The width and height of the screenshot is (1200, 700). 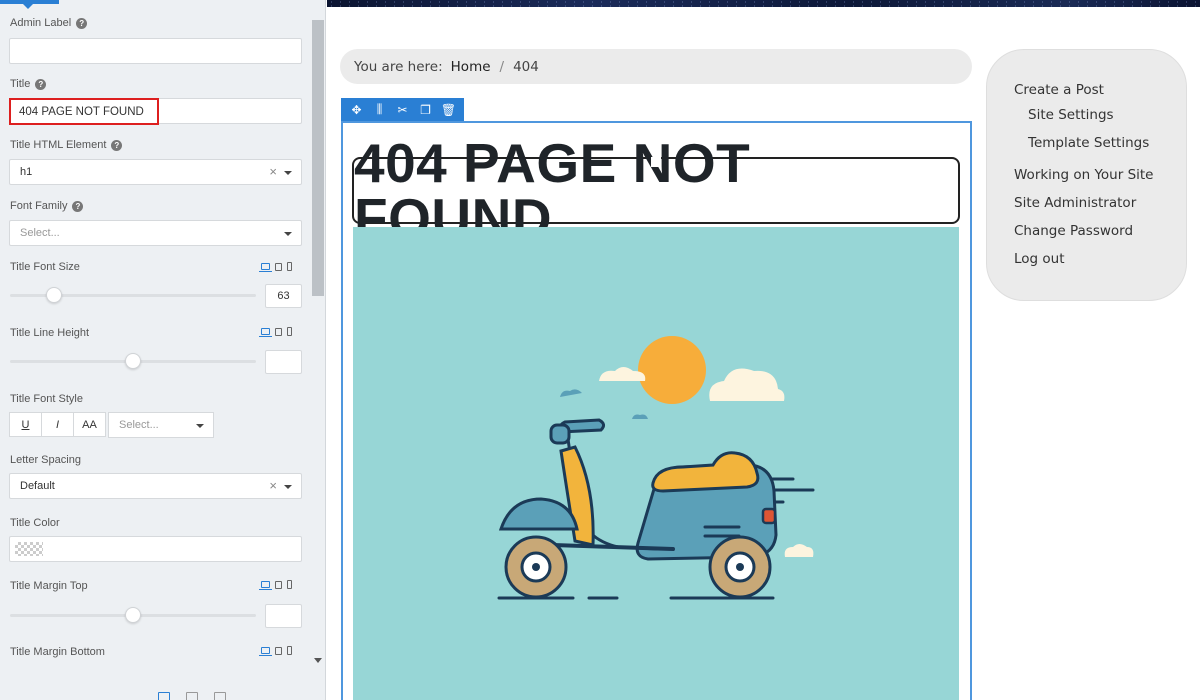 I want to click on scroll-down-icon, so click(x=318, y=660).